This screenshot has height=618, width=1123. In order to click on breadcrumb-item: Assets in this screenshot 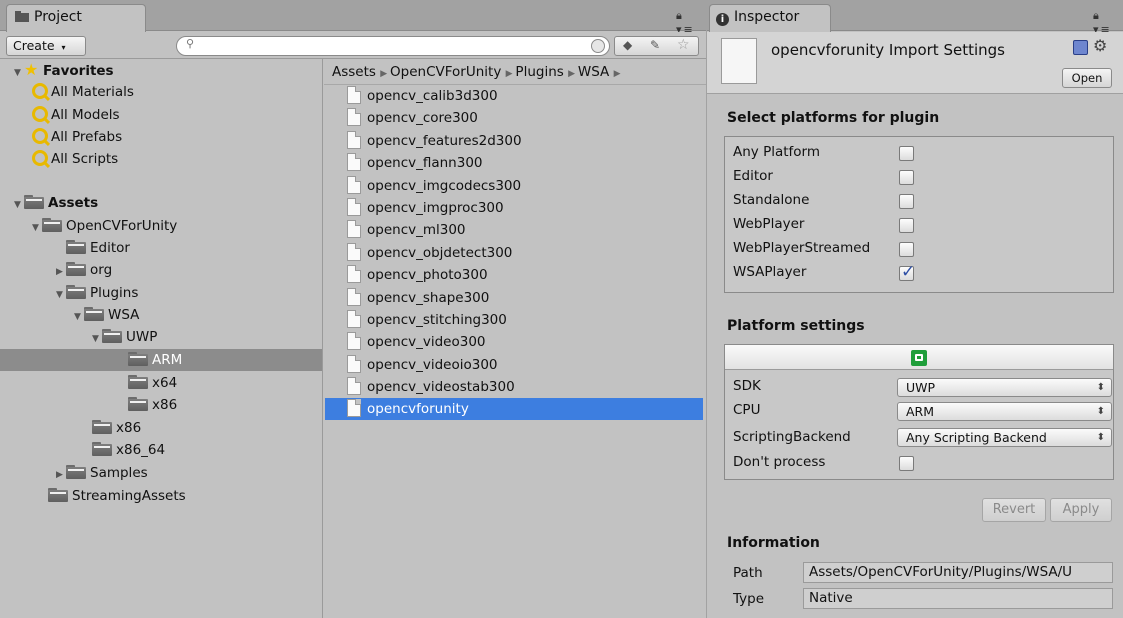, I will do `click(354, 72)`.